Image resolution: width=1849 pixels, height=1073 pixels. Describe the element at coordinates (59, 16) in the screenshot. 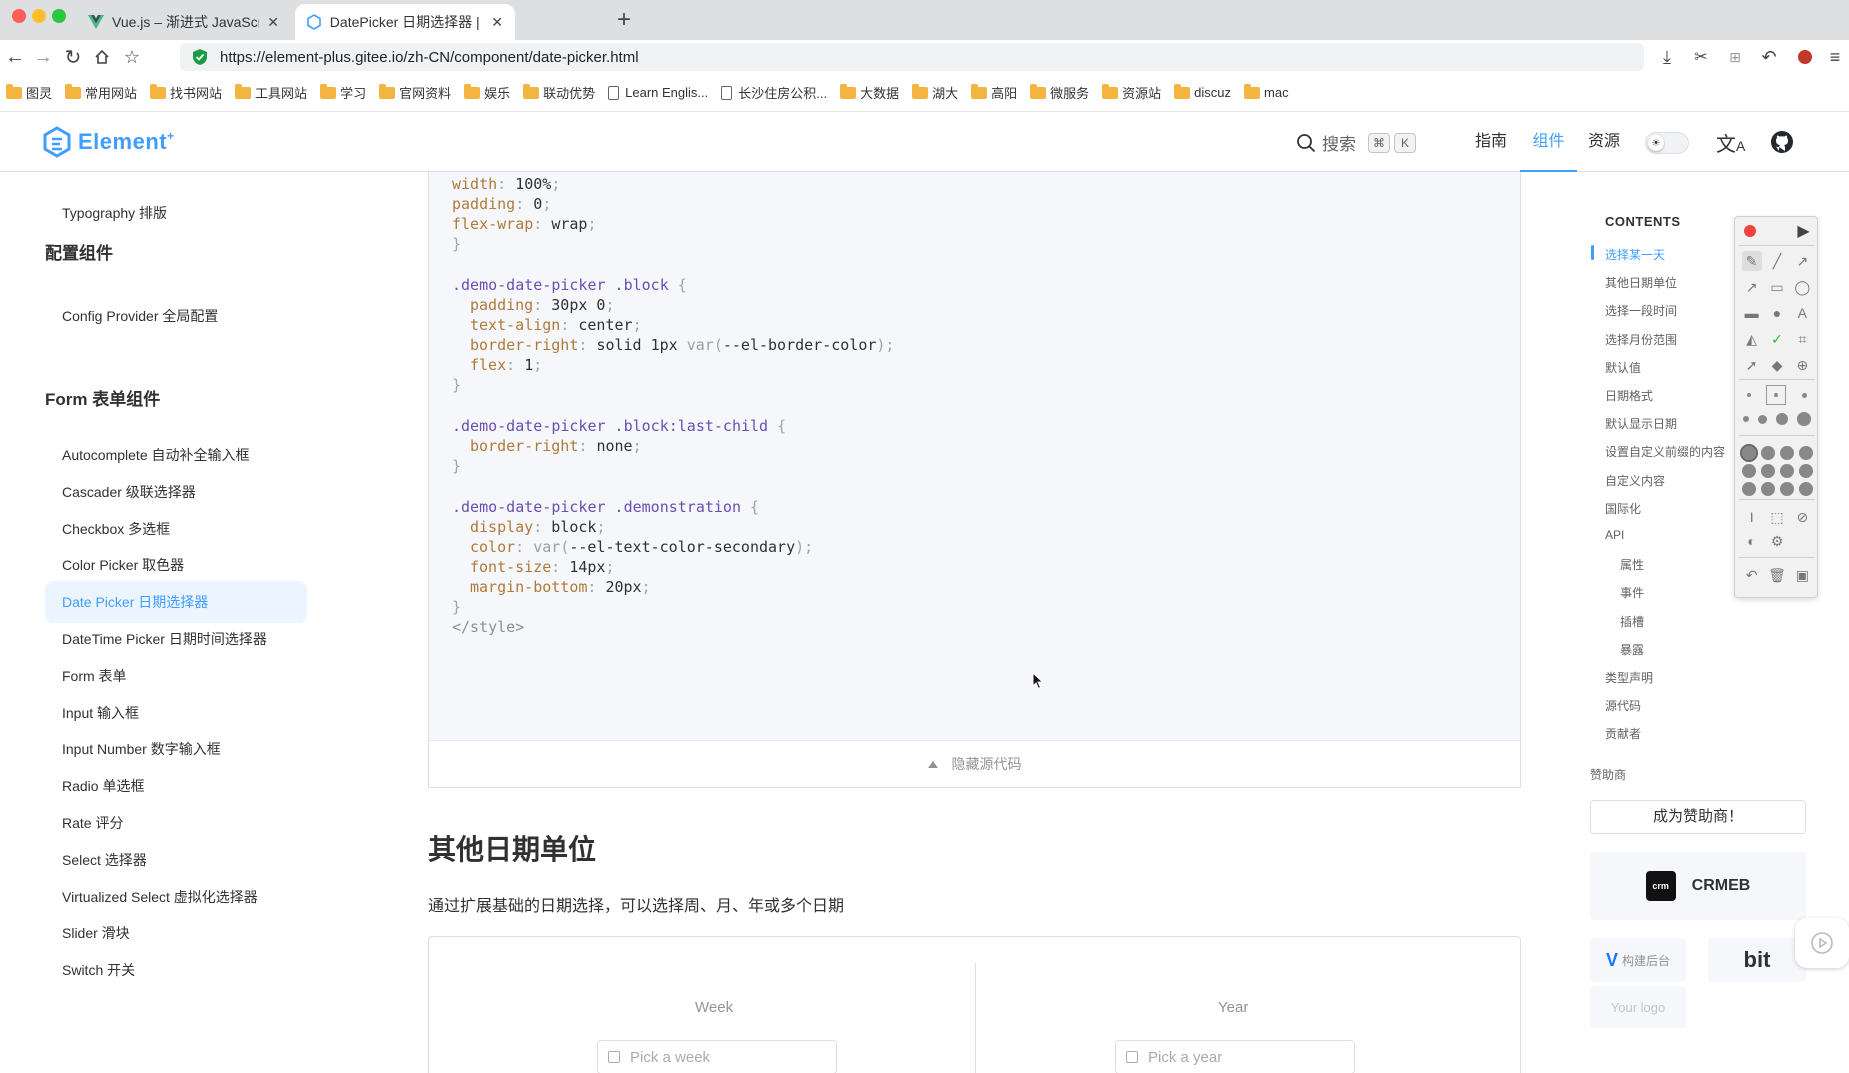

I see `maximize-window-button` at that location.